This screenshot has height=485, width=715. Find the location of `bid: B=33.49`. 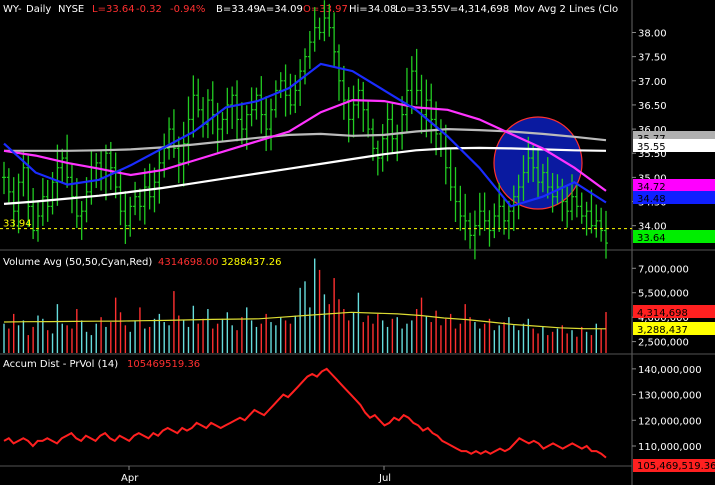

bid: B=33.49 is located at coordinates (238, 9).